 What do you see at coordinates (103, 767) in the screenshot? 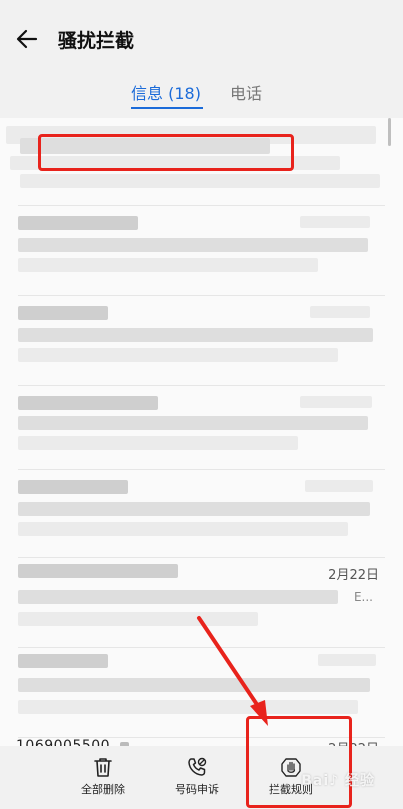
I see `trash-icon` at bounding box center [103, 767].